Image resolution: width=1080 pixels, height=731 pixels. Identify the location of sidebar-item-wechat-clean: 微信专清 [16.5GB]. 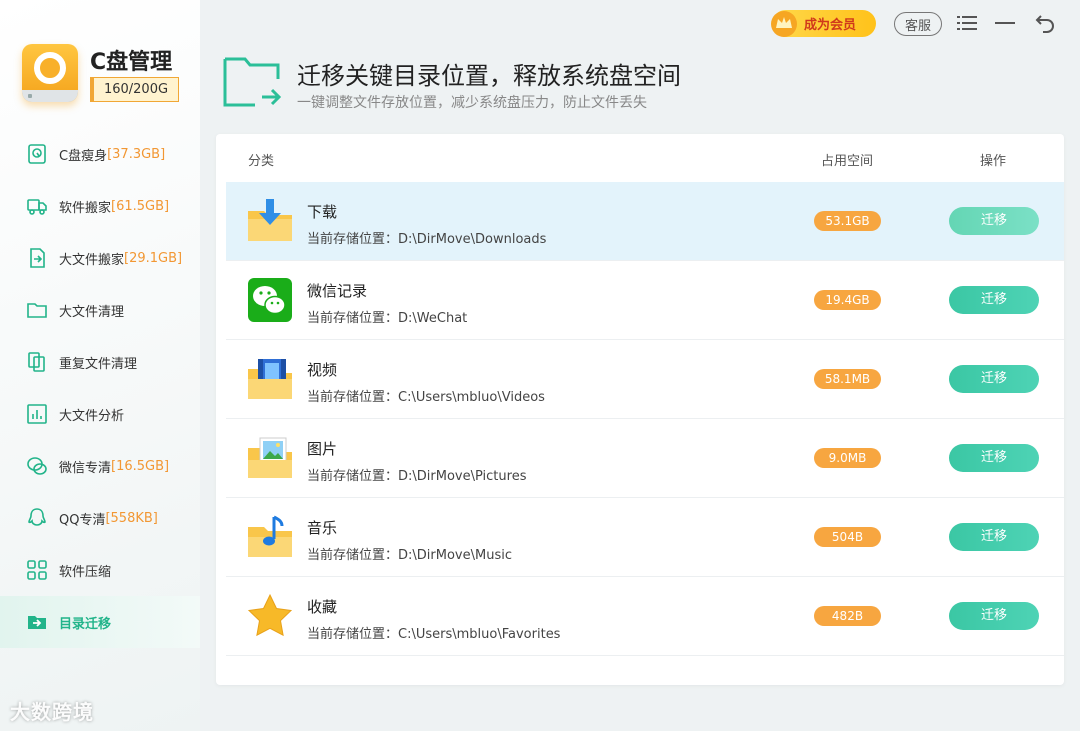
(100, 466).